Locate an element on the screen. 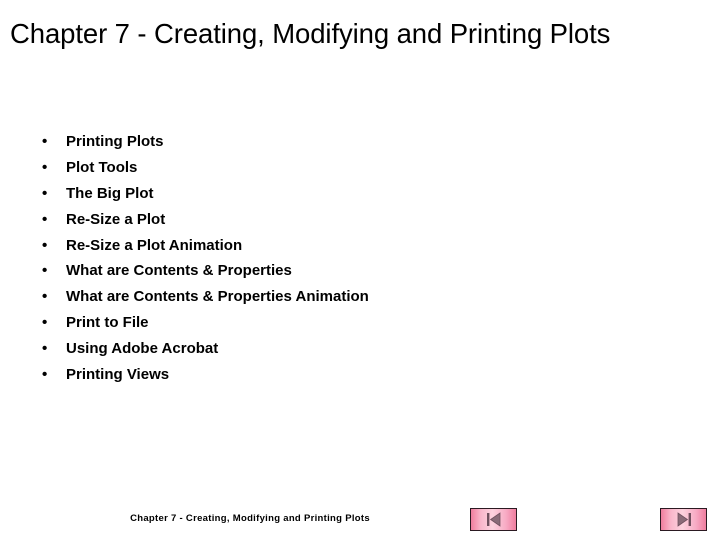 The image size is (720, 540). list-item-label: The Big Plot is located at coordinates (110, 193).